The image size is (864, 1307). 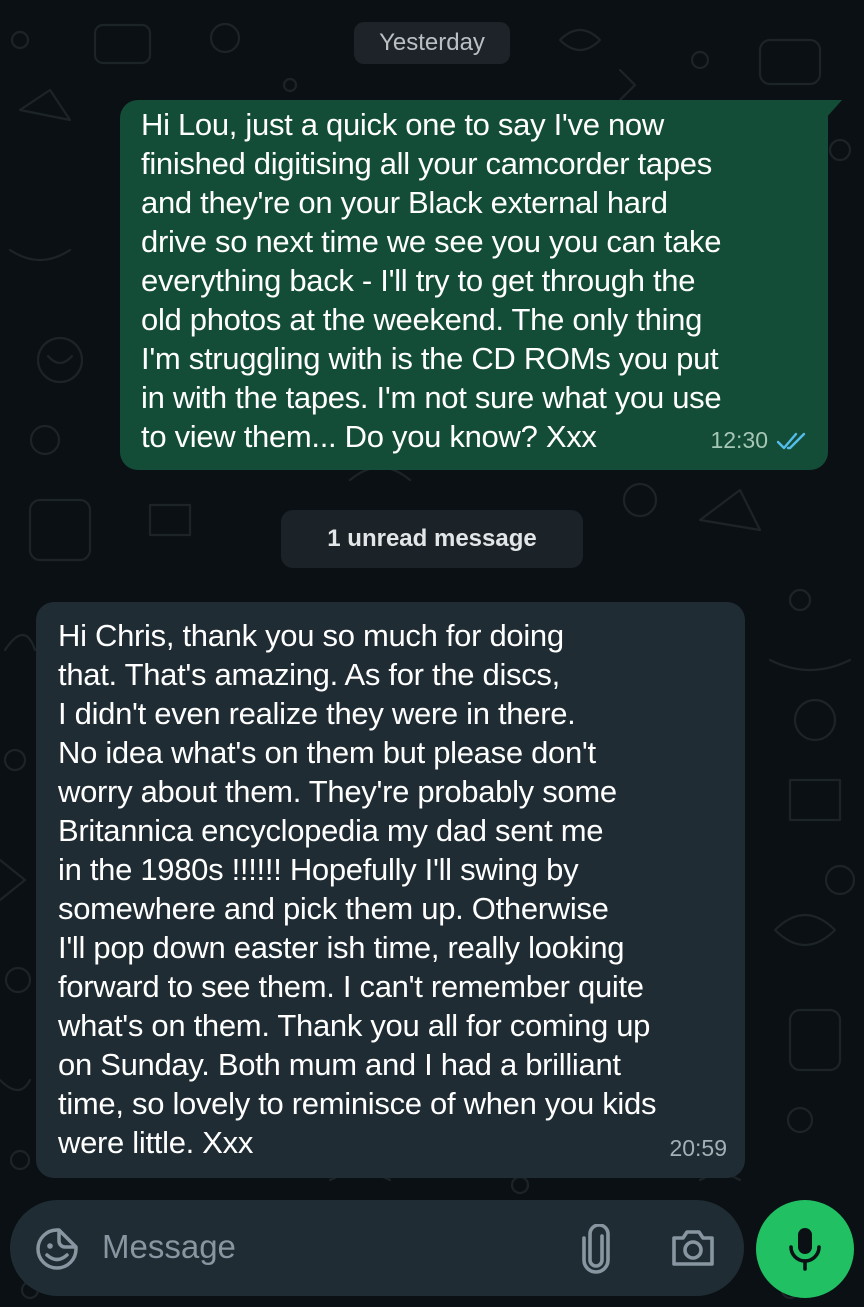 What do you see at coordinates (834, 109) in the screenshot?
I see `bubble-tail` at bounding box center [834, 109].